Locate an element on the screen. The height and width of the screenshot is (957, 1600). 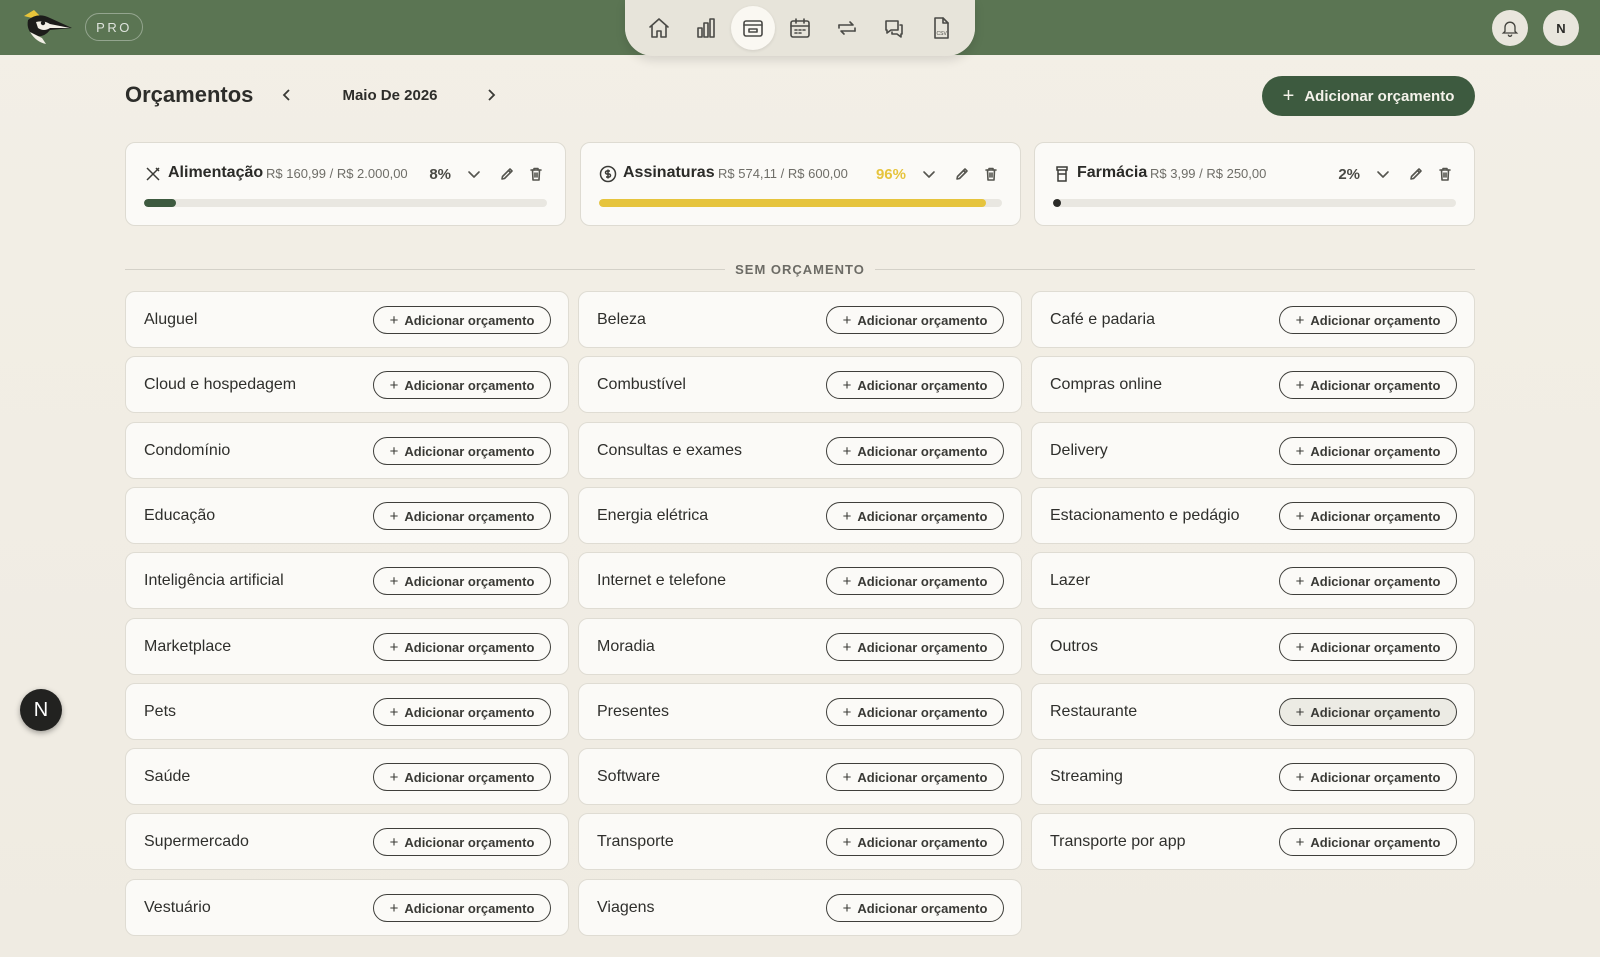
user-avatar: N is located at coordinates (1561, 28).